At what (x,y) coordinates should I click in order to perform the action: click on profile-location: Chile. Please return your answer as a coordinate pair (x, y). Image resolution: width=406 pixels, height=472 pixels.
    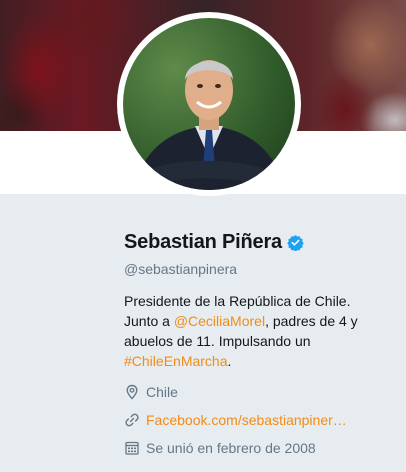
    Looking at the image, I should click on (151, 392).